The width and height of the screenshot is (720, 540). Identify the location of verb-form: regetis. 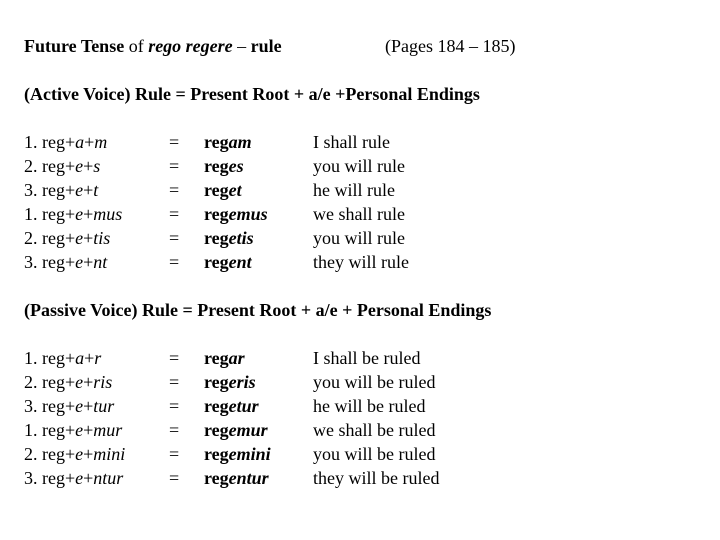
(229, 238).